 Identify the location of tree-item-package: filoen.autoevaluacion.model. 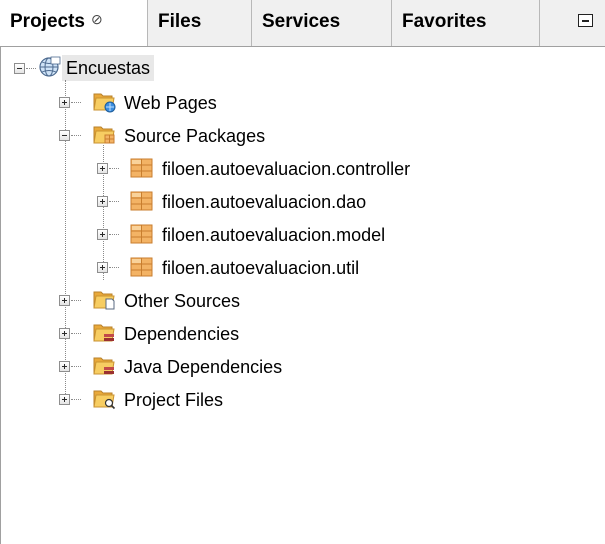
(302, 235).